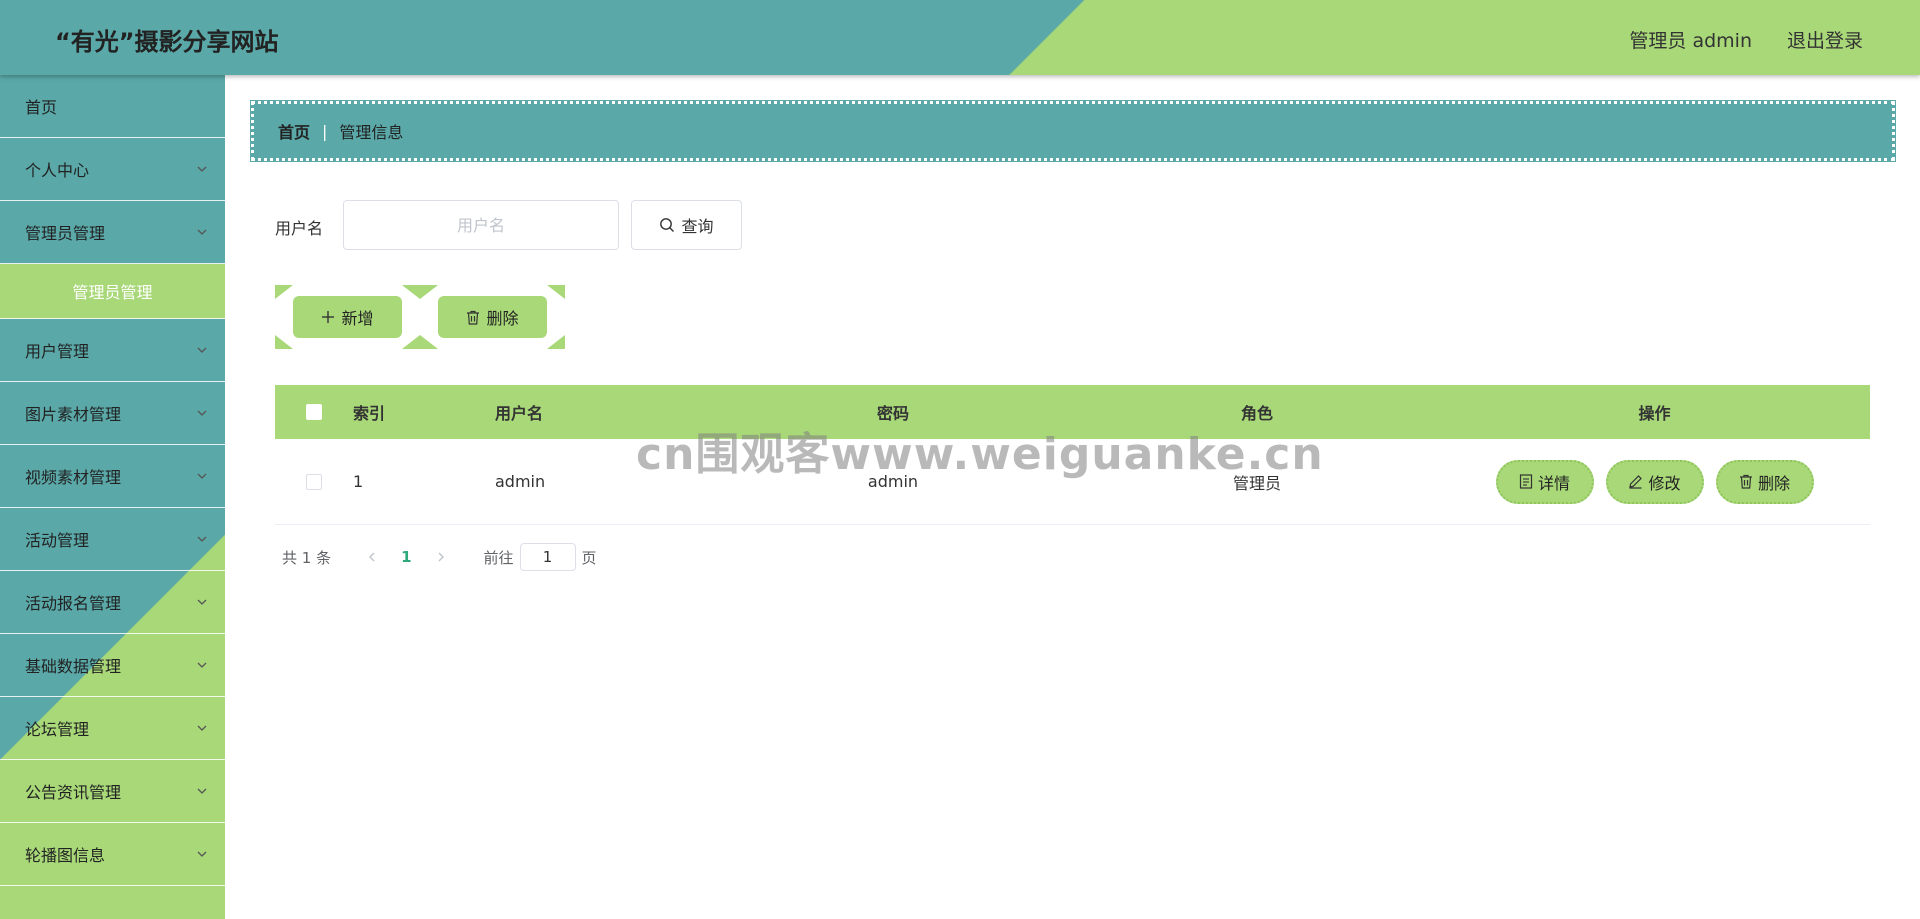 The width and height of the screenshot is (1920, 919). What do you see at coordinates (589, 557) in the screenshot?
I see `pagination-page-suffix: 页` at bounding box center [589, 557].